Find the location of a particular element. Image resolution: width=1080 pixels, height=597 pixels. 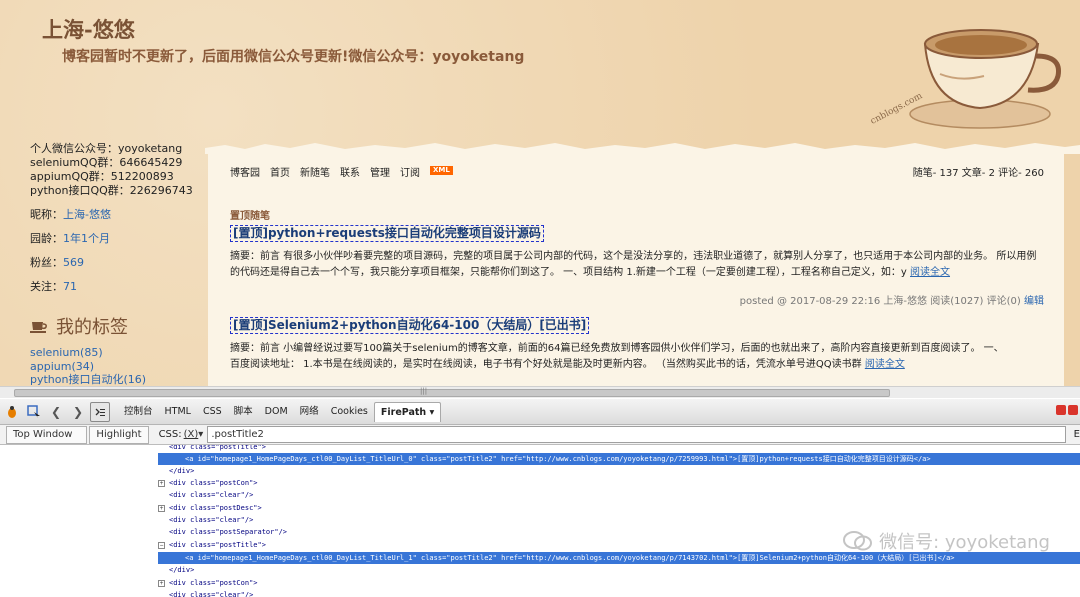

close-icon is located at coordinates (1073, 410).